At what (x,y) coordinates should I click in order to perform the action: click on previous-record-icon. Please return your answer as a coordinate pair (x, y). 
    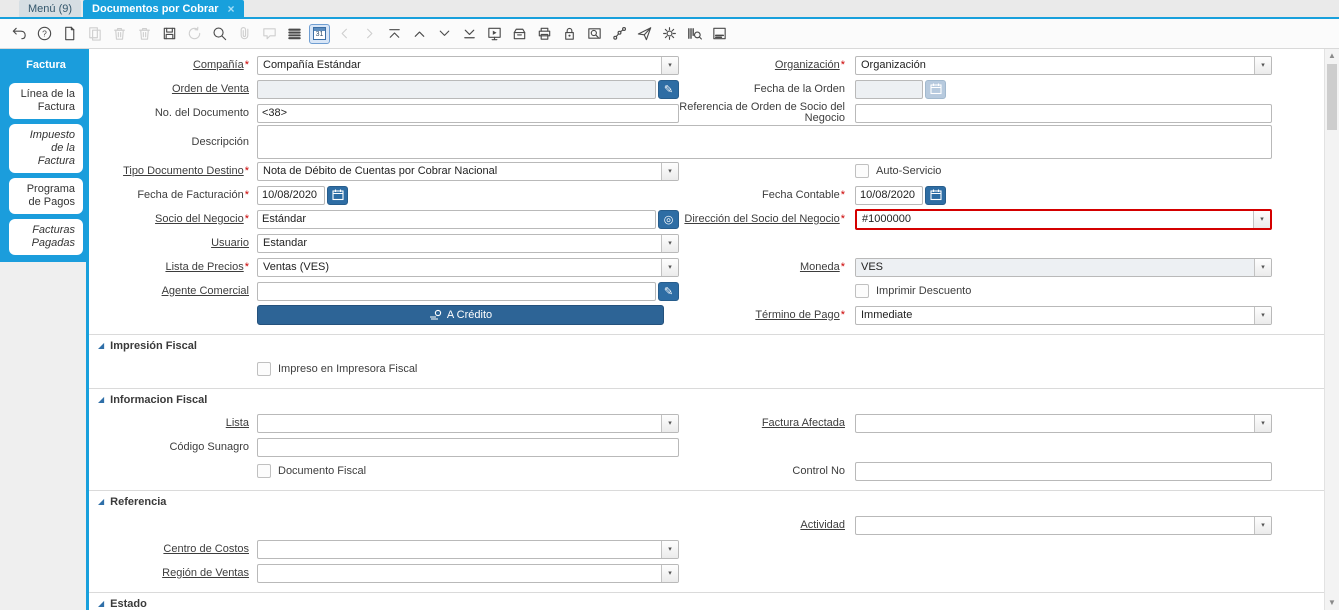
    Looking at the image, I should click on (419, 34).